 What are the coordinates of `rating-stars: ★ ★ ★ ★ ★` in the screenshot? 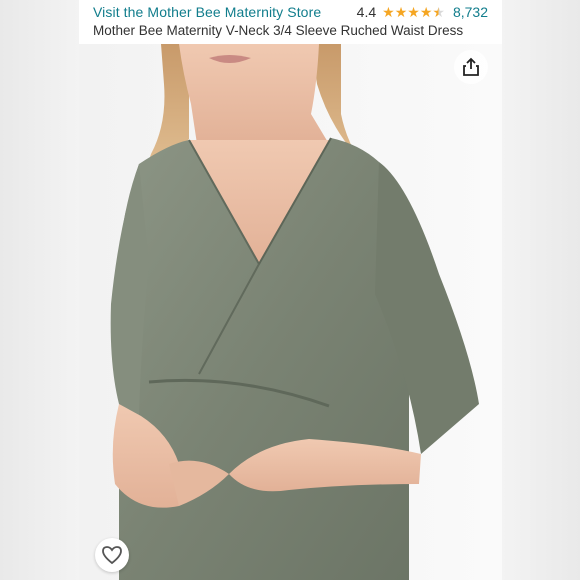 It's located at (413, 12).